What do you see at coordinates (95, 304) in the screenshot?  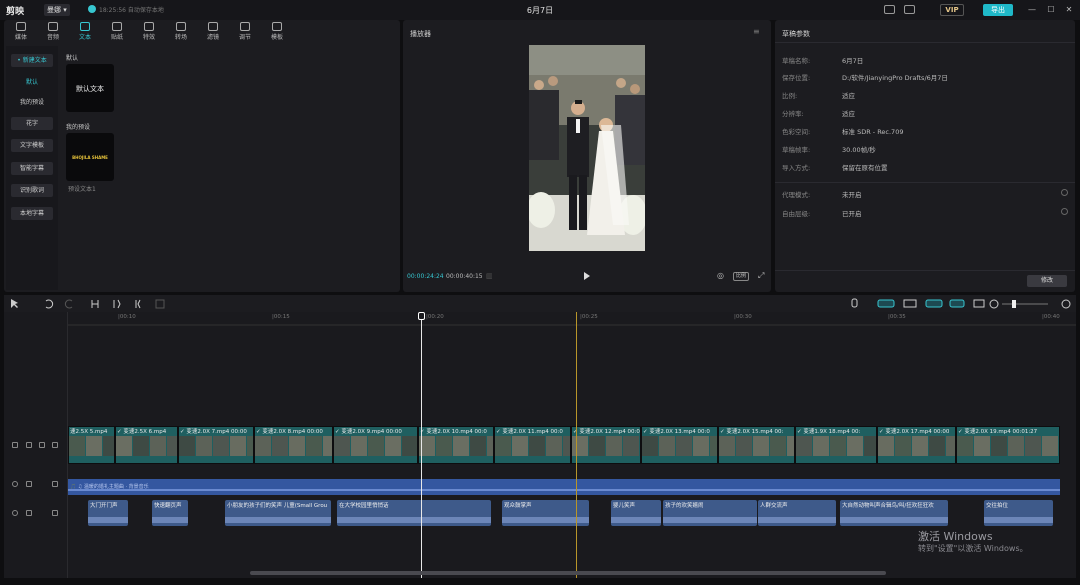 I see `split-icon` at bounding box center [95, 304].